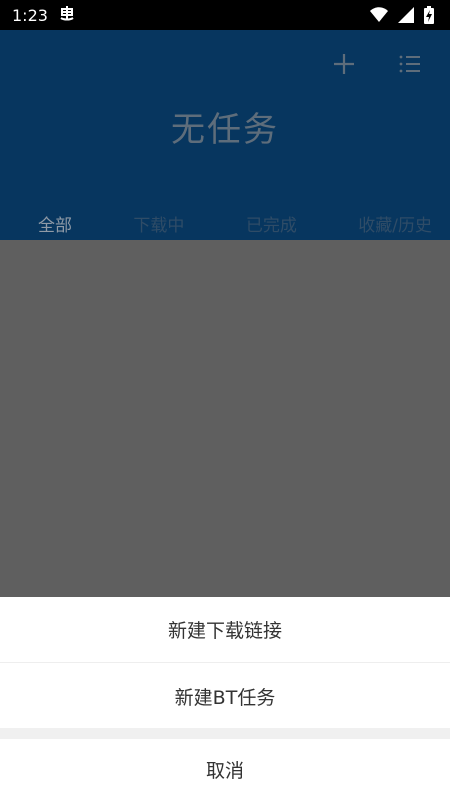  I want to click on status-right, so click(402, 15).